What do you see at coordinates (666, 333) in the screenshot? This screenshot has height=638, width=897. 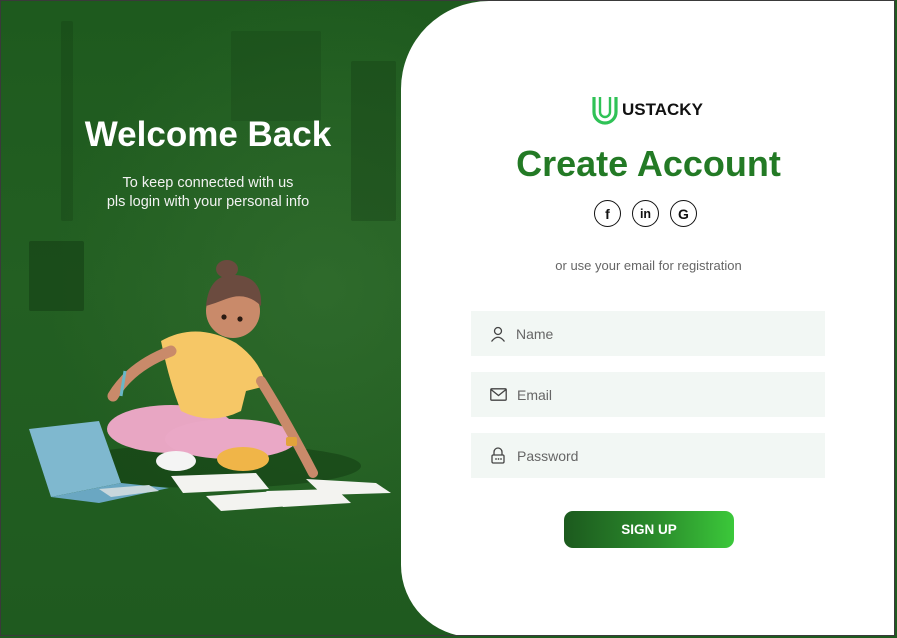 I see `name-input` at bounding box center [666, 333].